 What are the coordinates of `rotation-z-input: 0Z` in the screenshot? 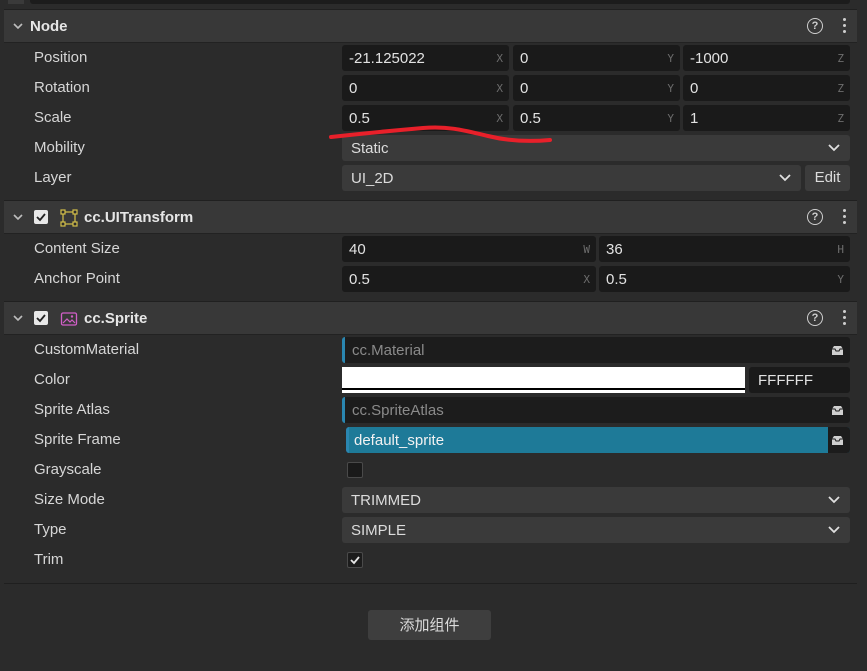 It's located at (766, 88).